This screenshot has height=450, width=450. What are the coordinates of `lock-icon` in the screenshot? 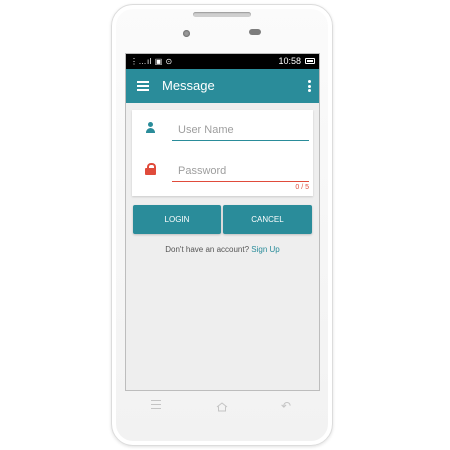 It's located at (150, 169).